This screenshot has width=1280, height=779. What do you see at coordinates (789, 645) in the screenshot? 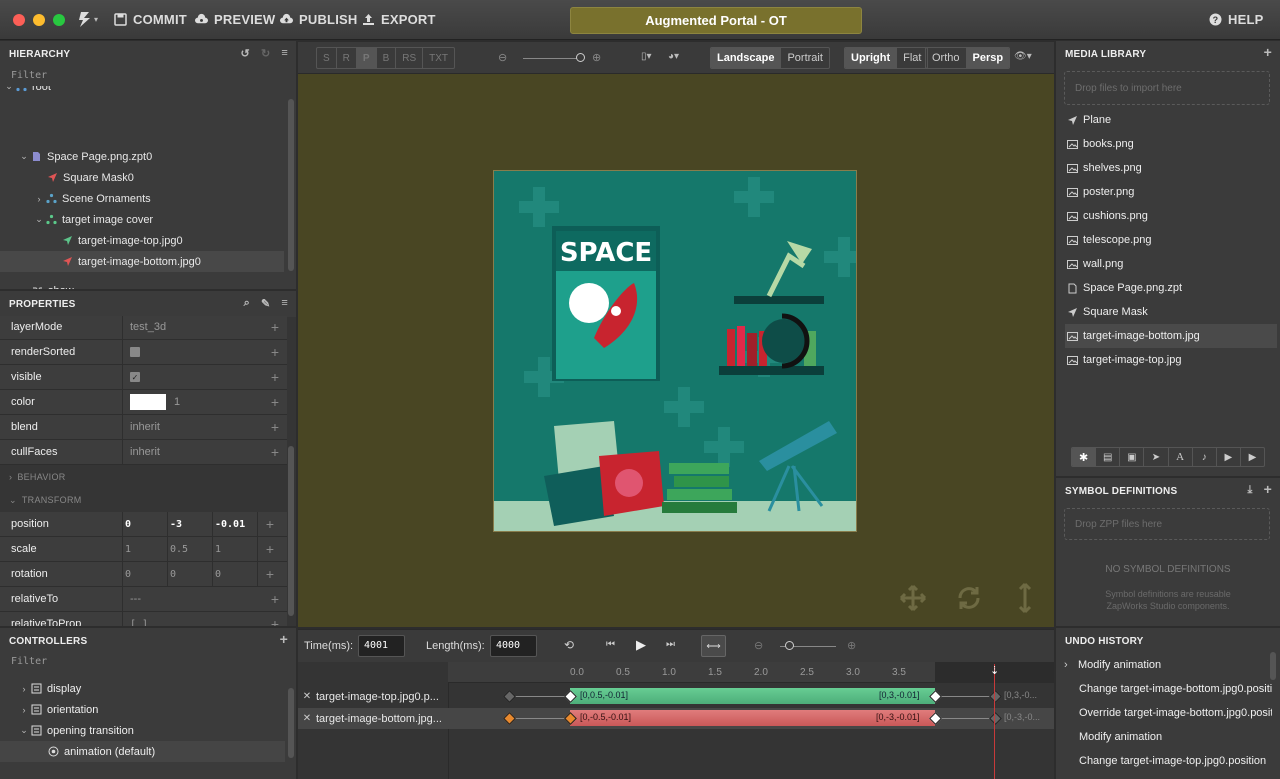
I see `timeline-zoom-handle` at bounding box center [789, 645].